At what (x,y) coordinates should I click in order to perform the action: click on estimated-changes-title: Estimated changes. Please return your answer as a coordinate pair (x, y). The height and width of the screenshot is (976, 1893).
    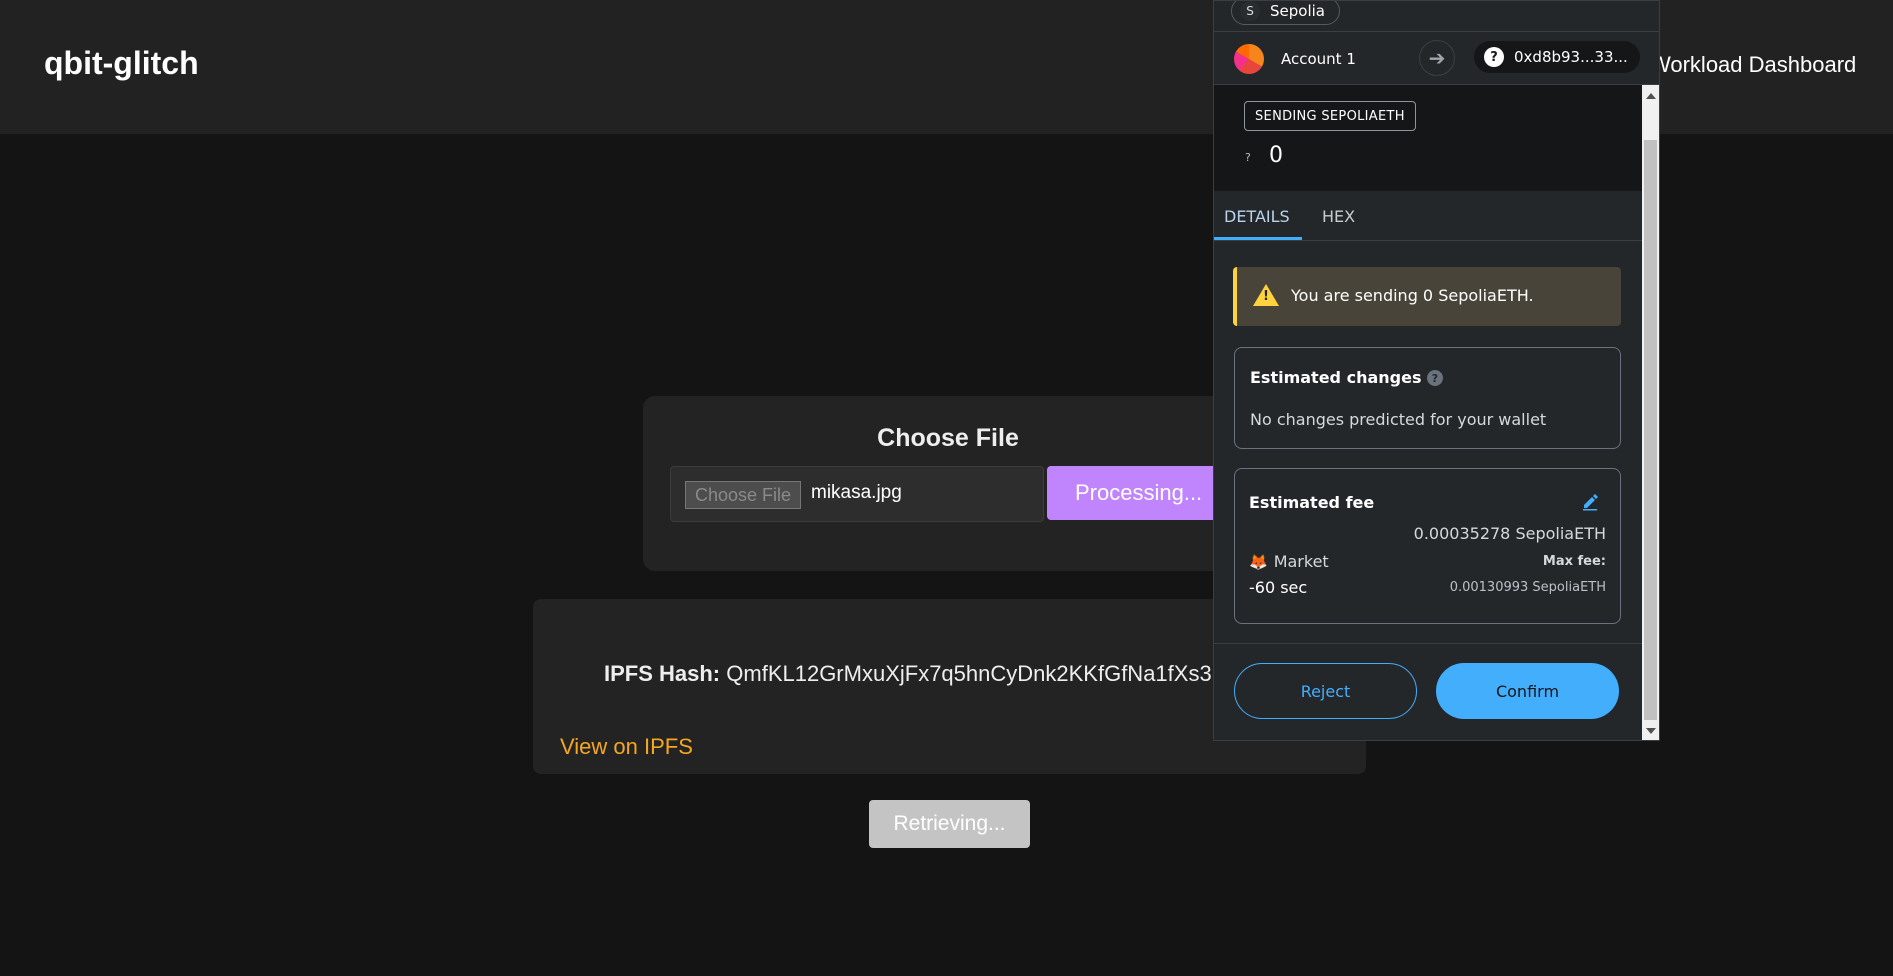
    Looking at the image, I should click on (1336, 377).